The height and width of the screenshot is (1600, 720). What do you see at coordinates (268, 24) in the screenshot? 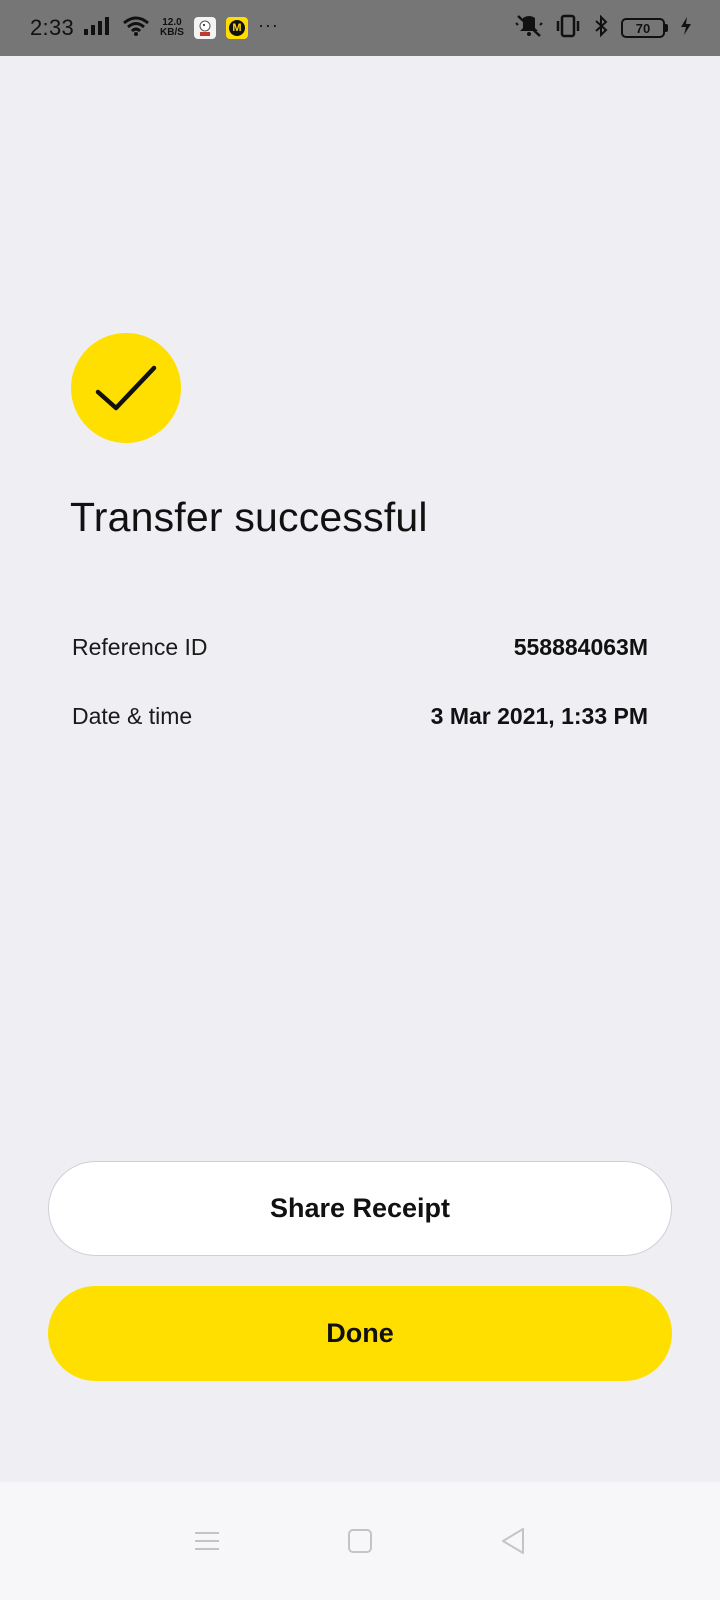
I see `more-notifications-icon: ···` at bounding box center [268, 24].